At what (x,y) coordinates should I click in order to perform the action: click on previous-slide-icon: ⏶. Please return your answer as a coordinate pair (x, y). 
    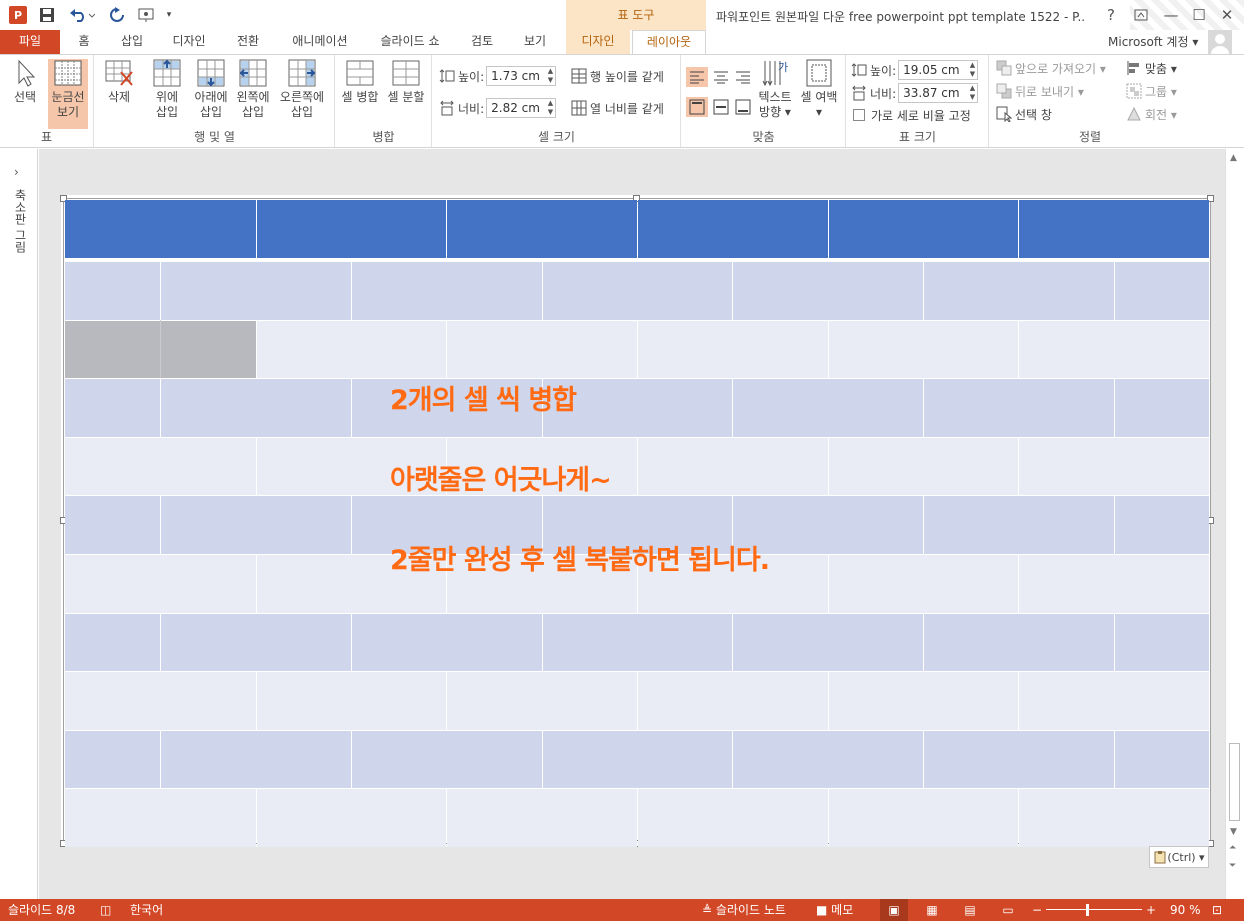
    Looking at the image, I should click on (1232, 848).